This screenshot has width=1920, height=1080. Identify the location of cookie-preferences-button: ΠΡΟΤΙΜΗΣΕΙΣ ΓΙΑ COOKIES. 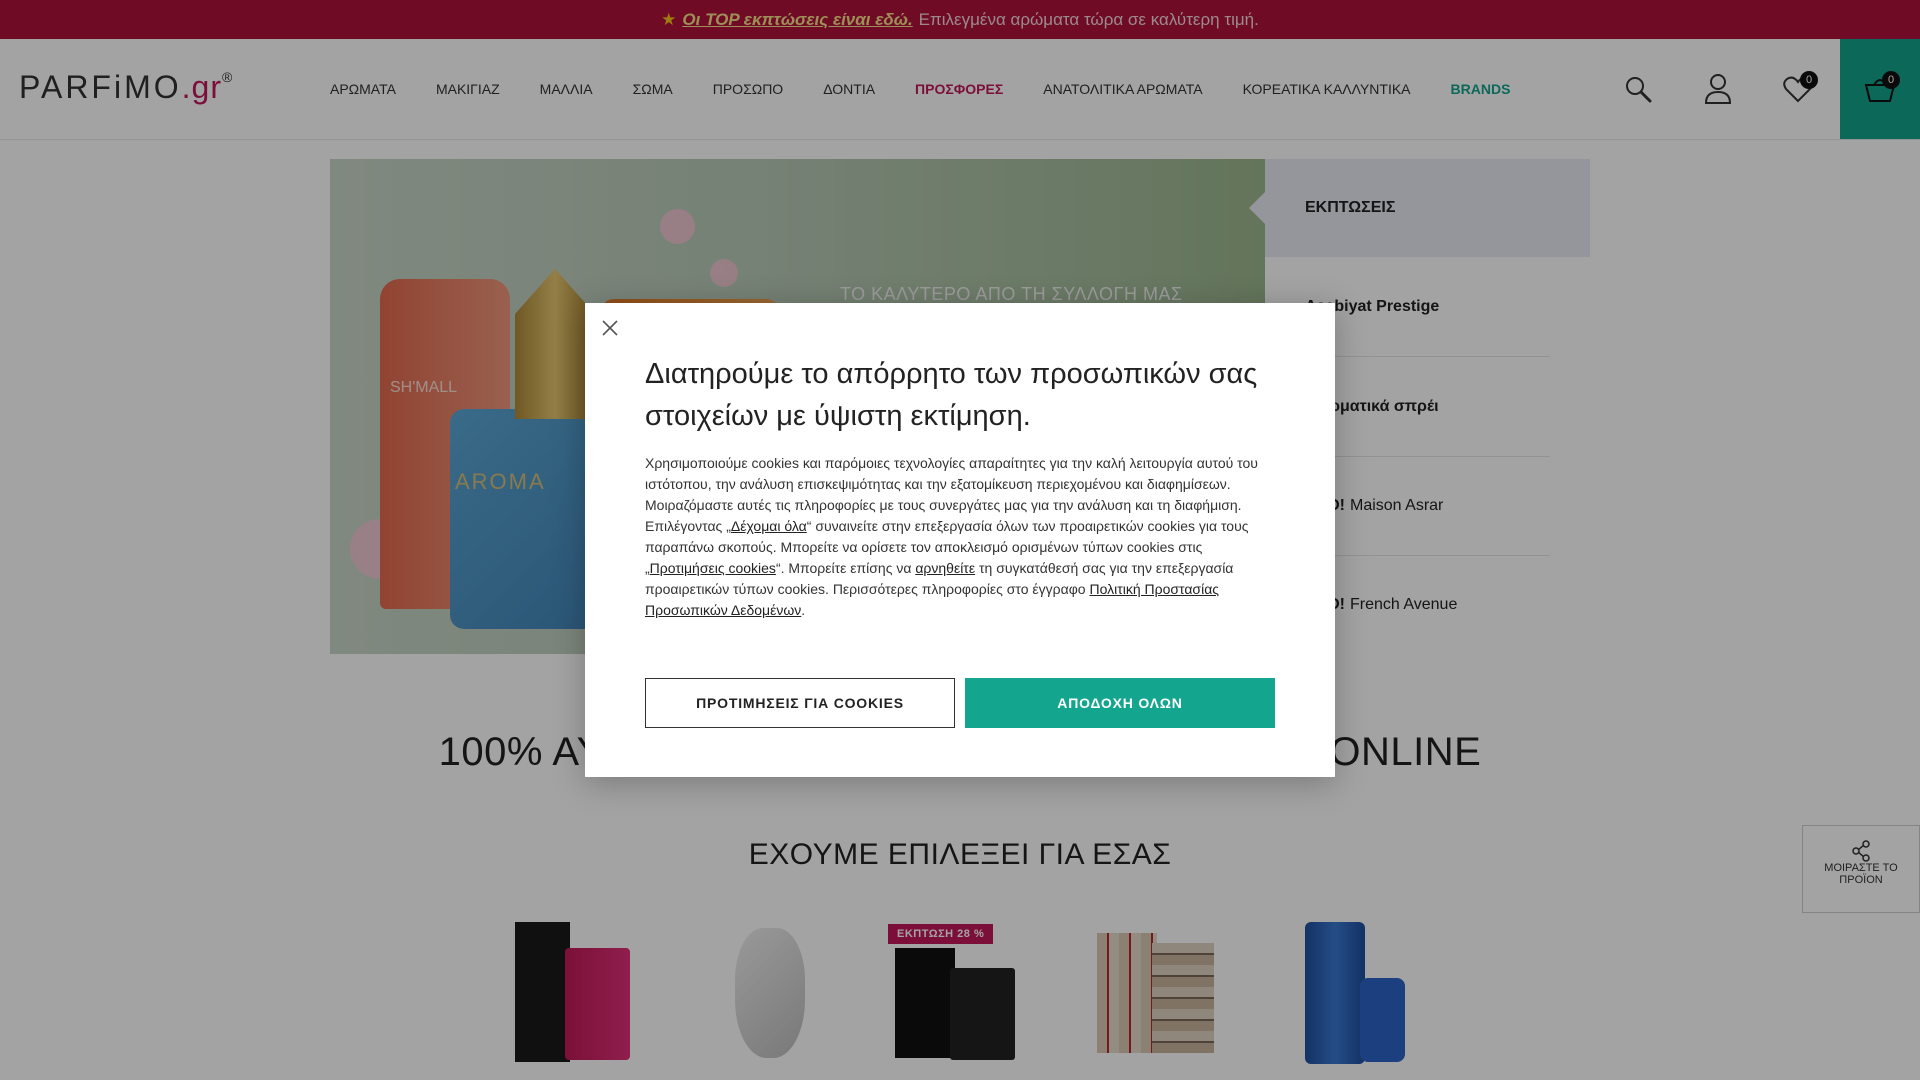
(800, 703).